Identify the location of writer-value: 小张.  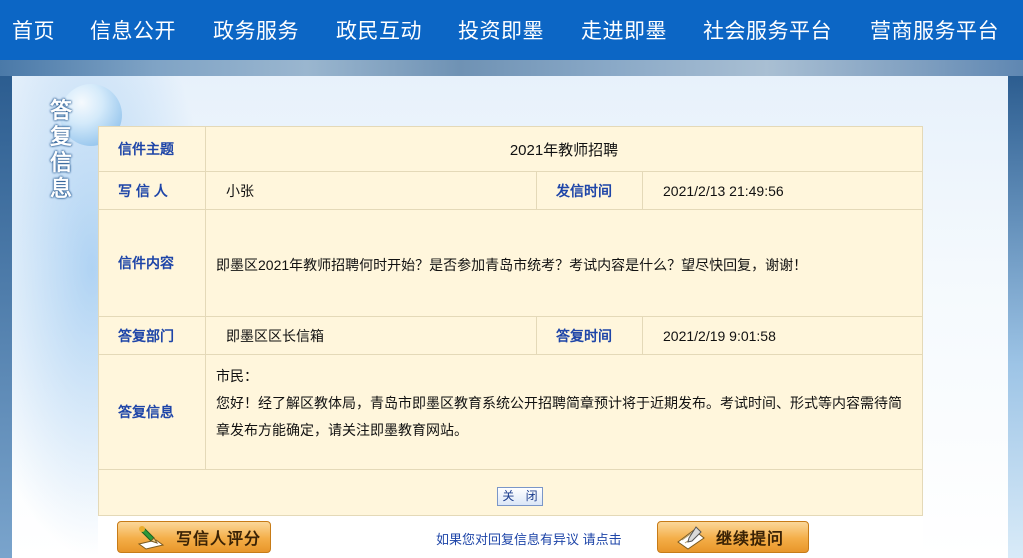
(240, 190).